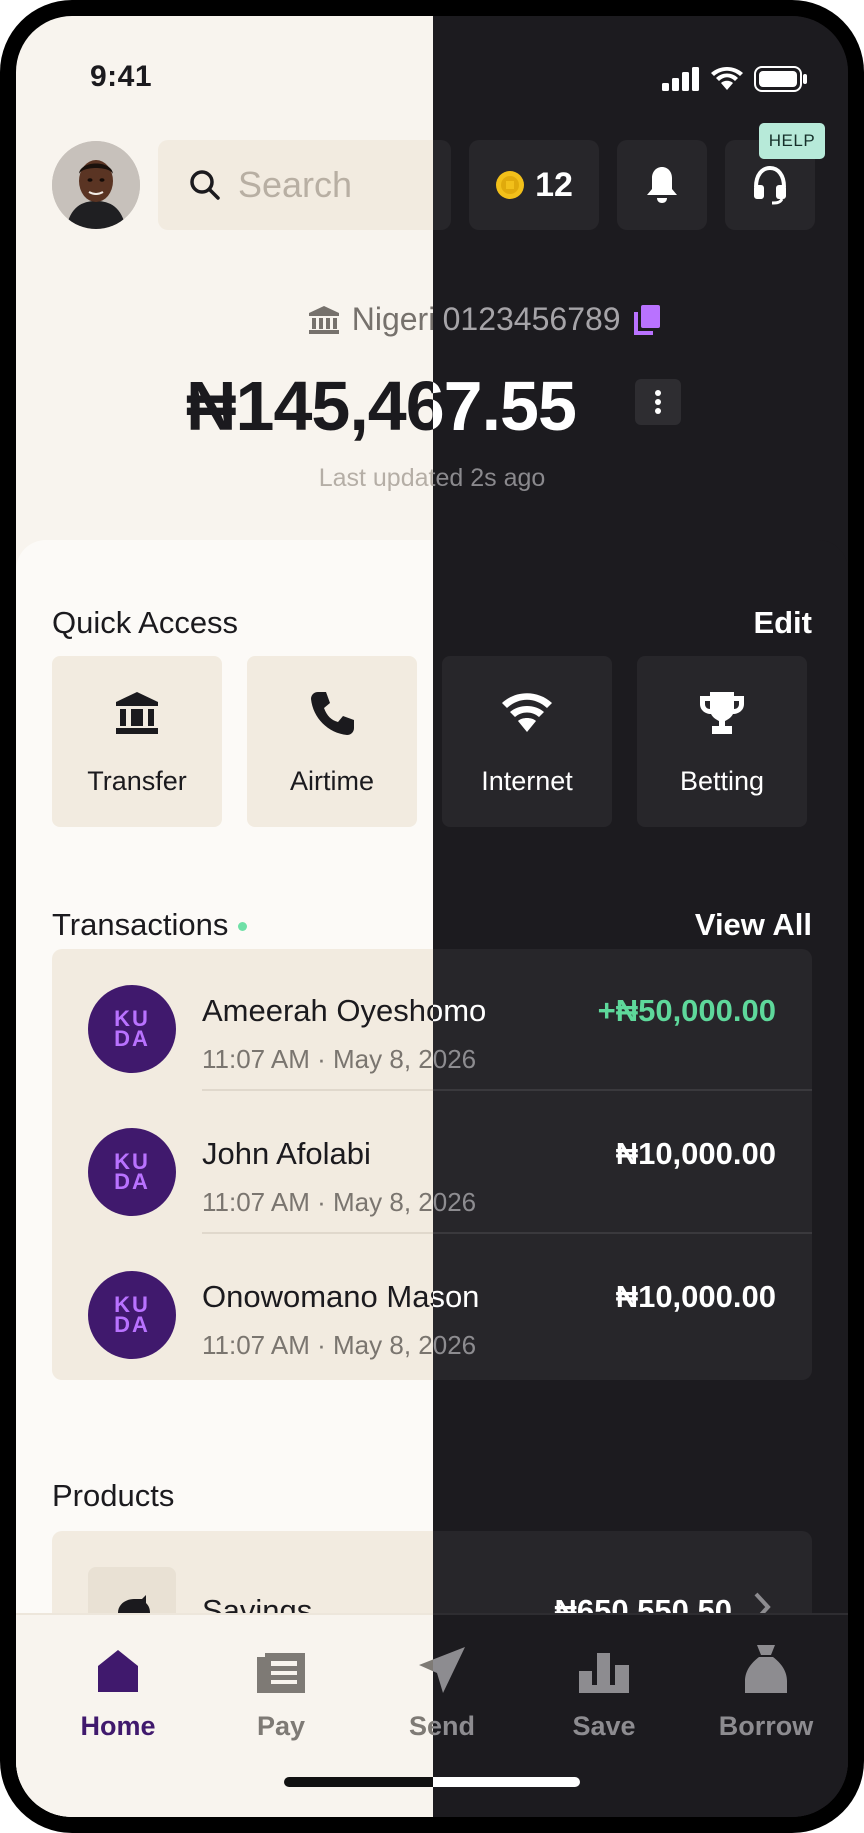 The height and width of the screenshot is (1833, 864). I want to click on help-badge: HELP, so click(792, 141).